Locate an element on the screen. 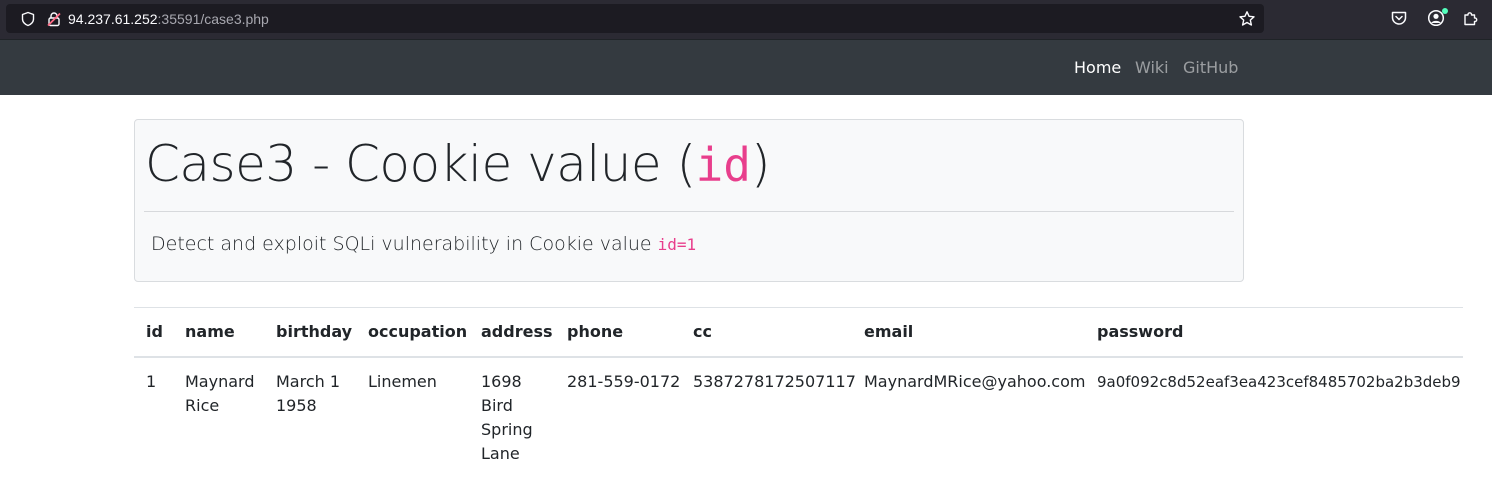 This screenshot has height=492, width=1492. column-header-password: password is located at coordinates (1140, 331).